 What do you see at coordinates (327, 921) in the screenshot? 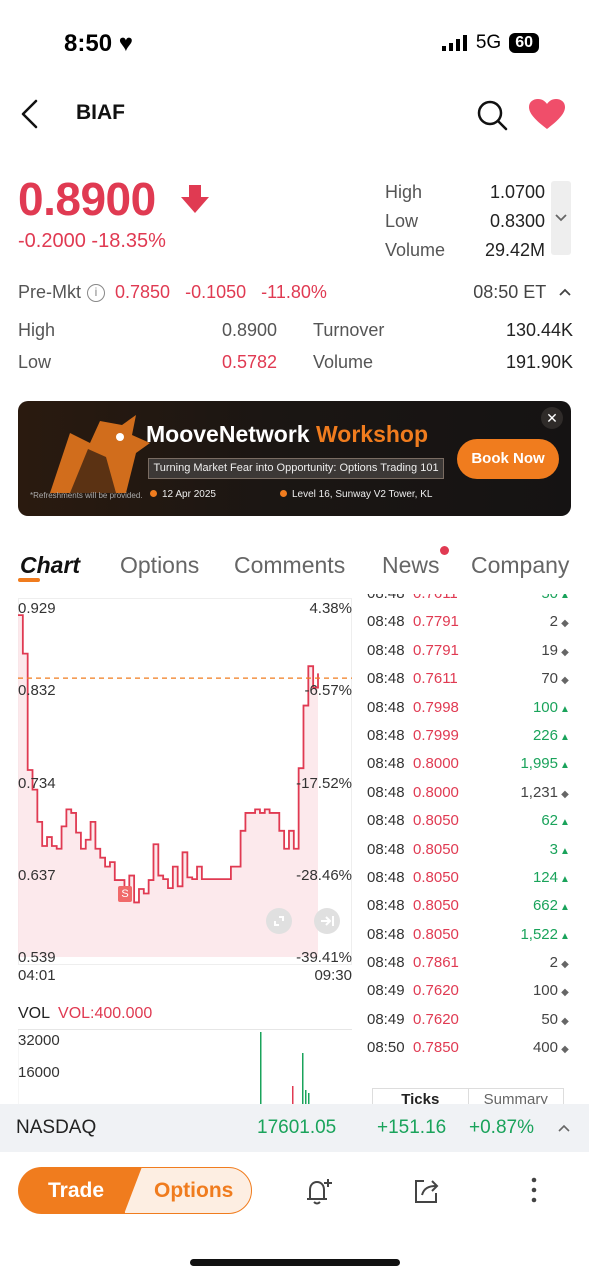
I see `jump-to-end-icon` at bounding box center [327, 921].